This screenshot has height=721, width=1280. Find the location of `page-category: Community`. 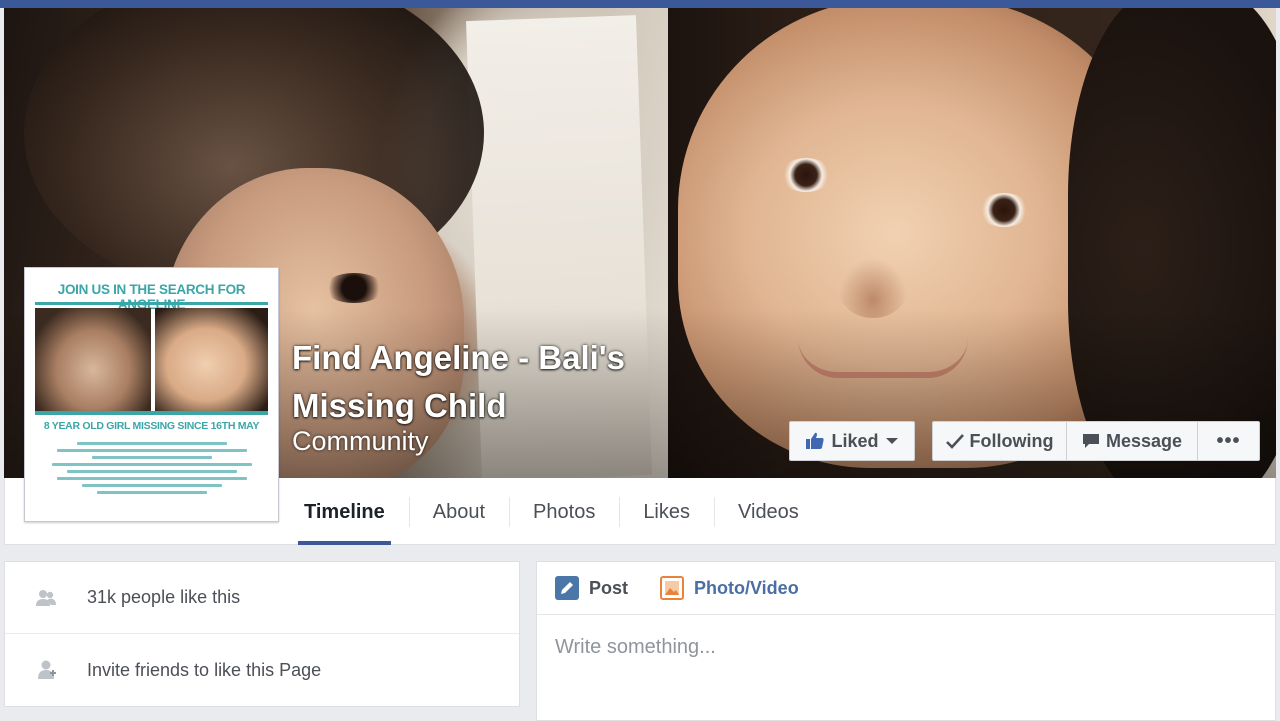

page-category: Community is located at coordinates (360, 441).